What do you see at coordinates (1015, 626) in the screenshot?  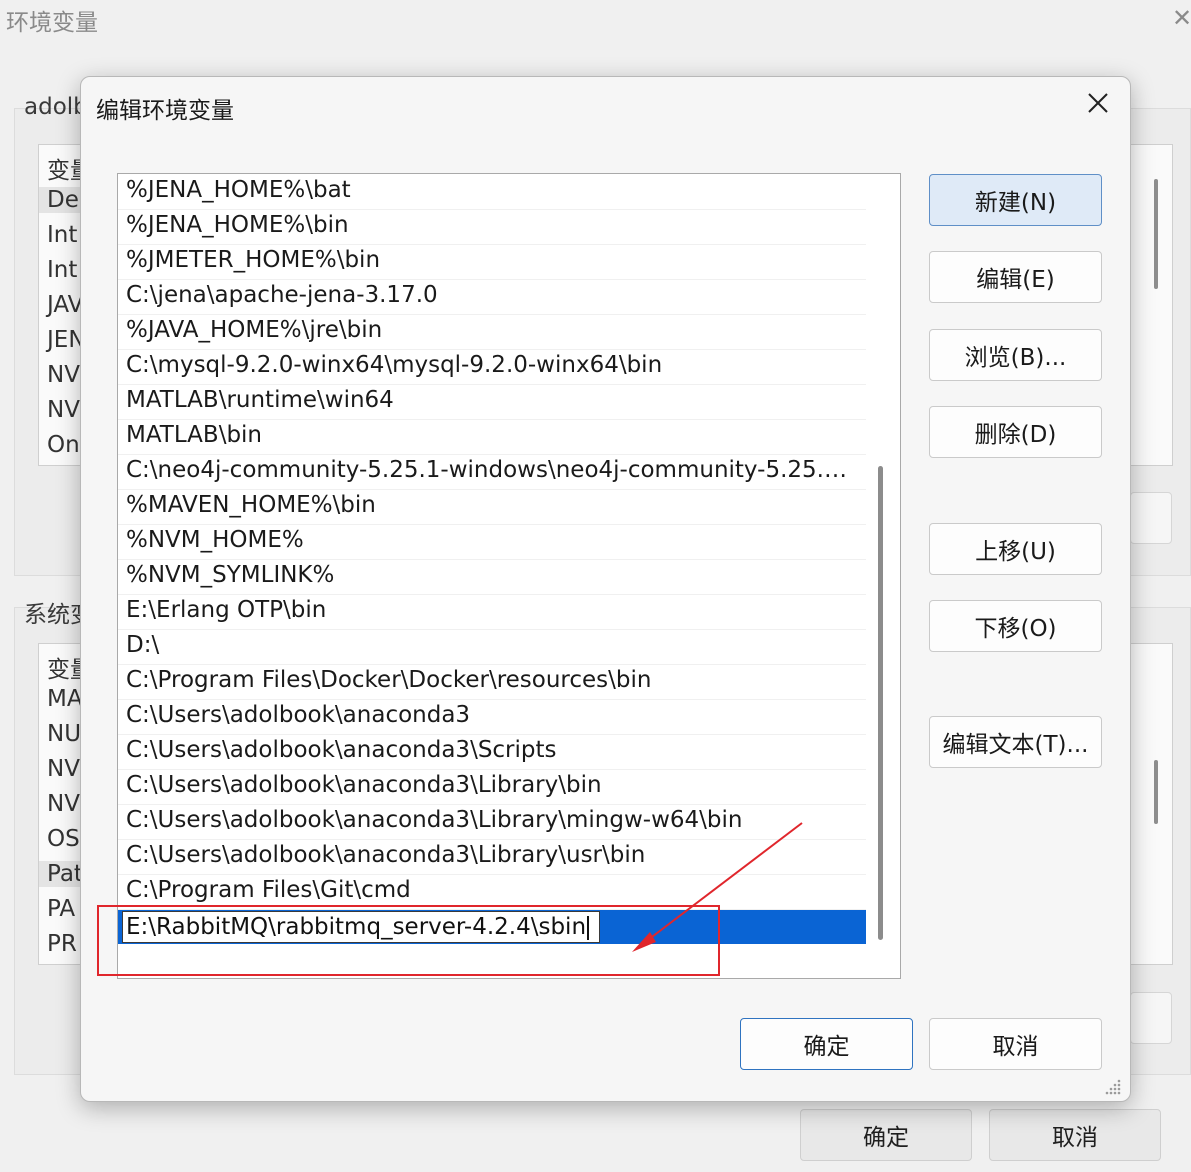 I see `move-down-button: 下移(O)` at bounding box center [1015, 626].